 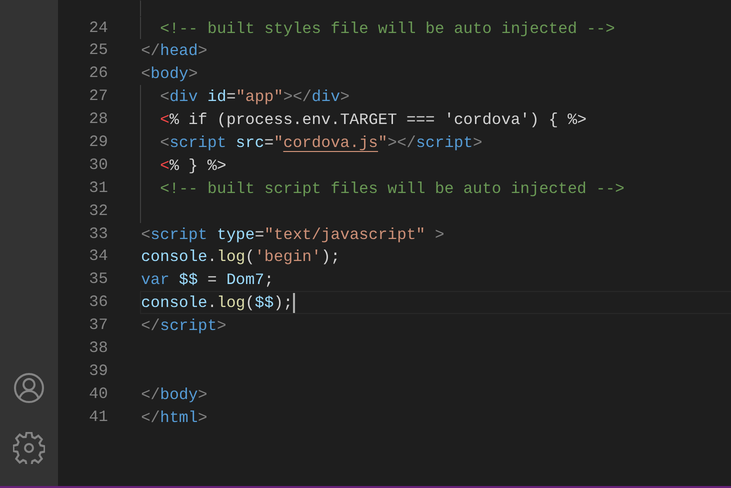 I want to click on code-line: </head>, so click(x=174, y=51).